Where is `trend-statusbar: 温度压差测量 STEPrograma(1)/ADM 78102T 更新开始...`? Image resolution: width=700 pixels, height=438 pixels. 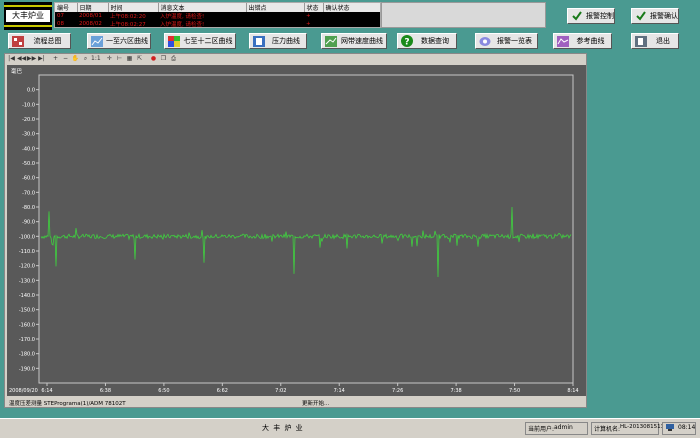
trend-statusbar: 温度压差测量 STEPrograma(1)/ADM 78102T 更新开始... is located at coordinates (296, 402).